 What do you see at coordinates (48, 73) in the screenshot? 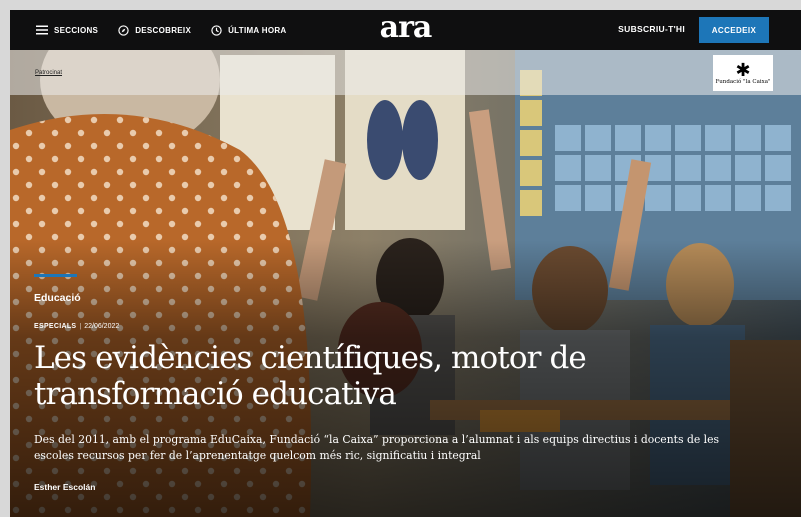
I see `sponsored-label: Patrocinat` at bounding box center [48, 73].